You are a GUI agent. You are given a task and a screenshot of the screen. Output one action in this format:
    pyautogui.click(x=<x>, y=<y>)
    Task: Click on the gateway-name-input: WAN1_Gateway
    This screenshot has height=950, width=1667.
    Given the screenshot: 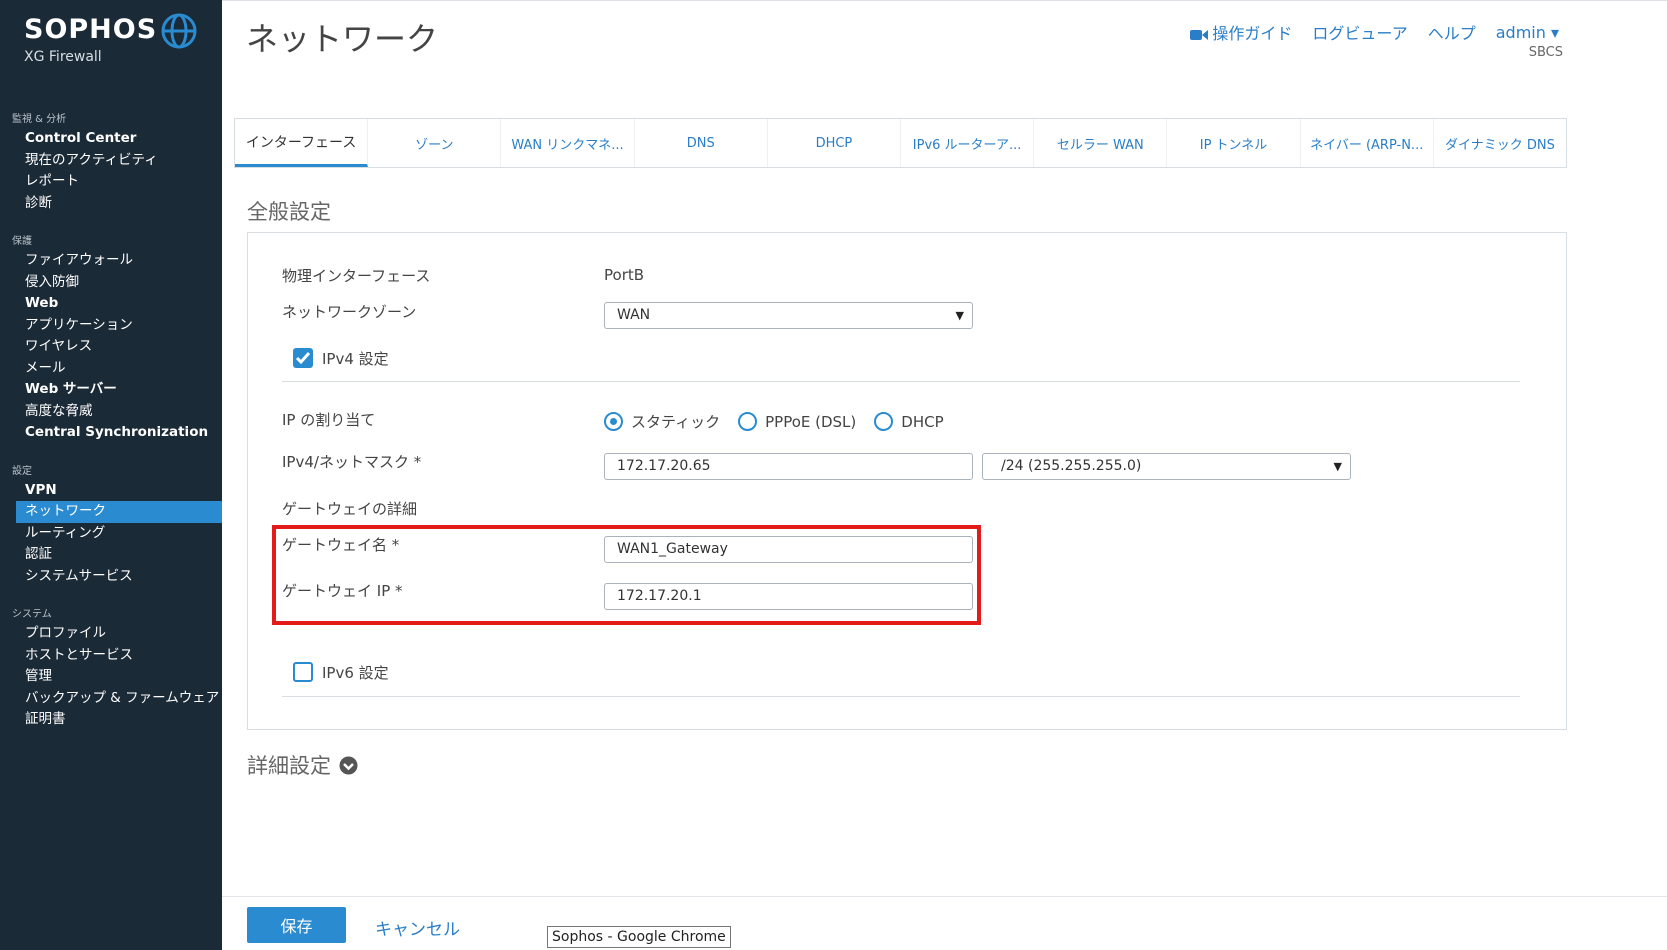 What is the action you would take?
    pyautogui.click(x=788, y=549)
    